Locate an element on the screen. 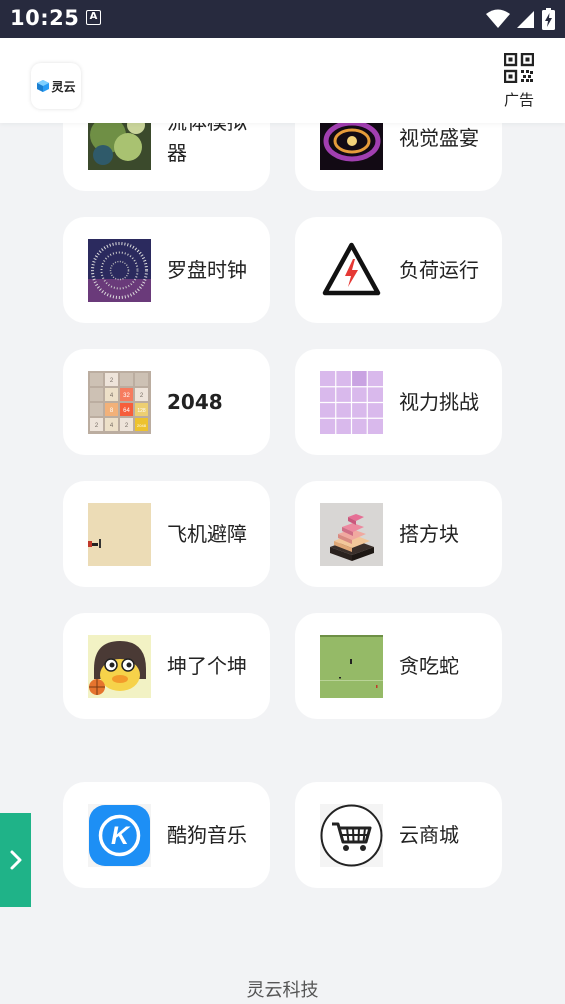 This screenshot has height=1004, width=565. app-card-compass-clock: 罗盘时钟 is located at coordinates (166, 270).